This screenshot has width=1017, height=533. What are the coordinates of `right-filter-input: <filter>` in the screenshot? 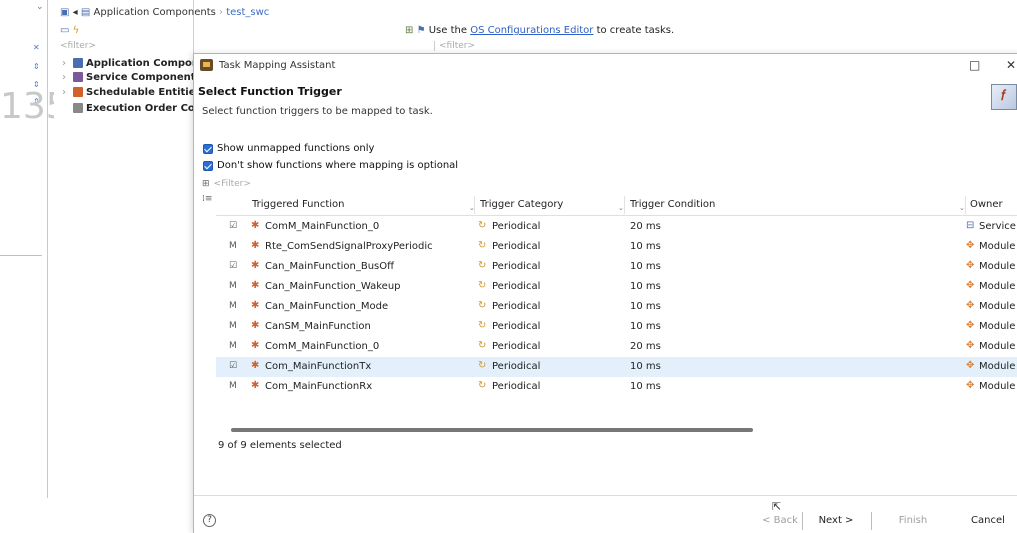 It's located at (454, 46).